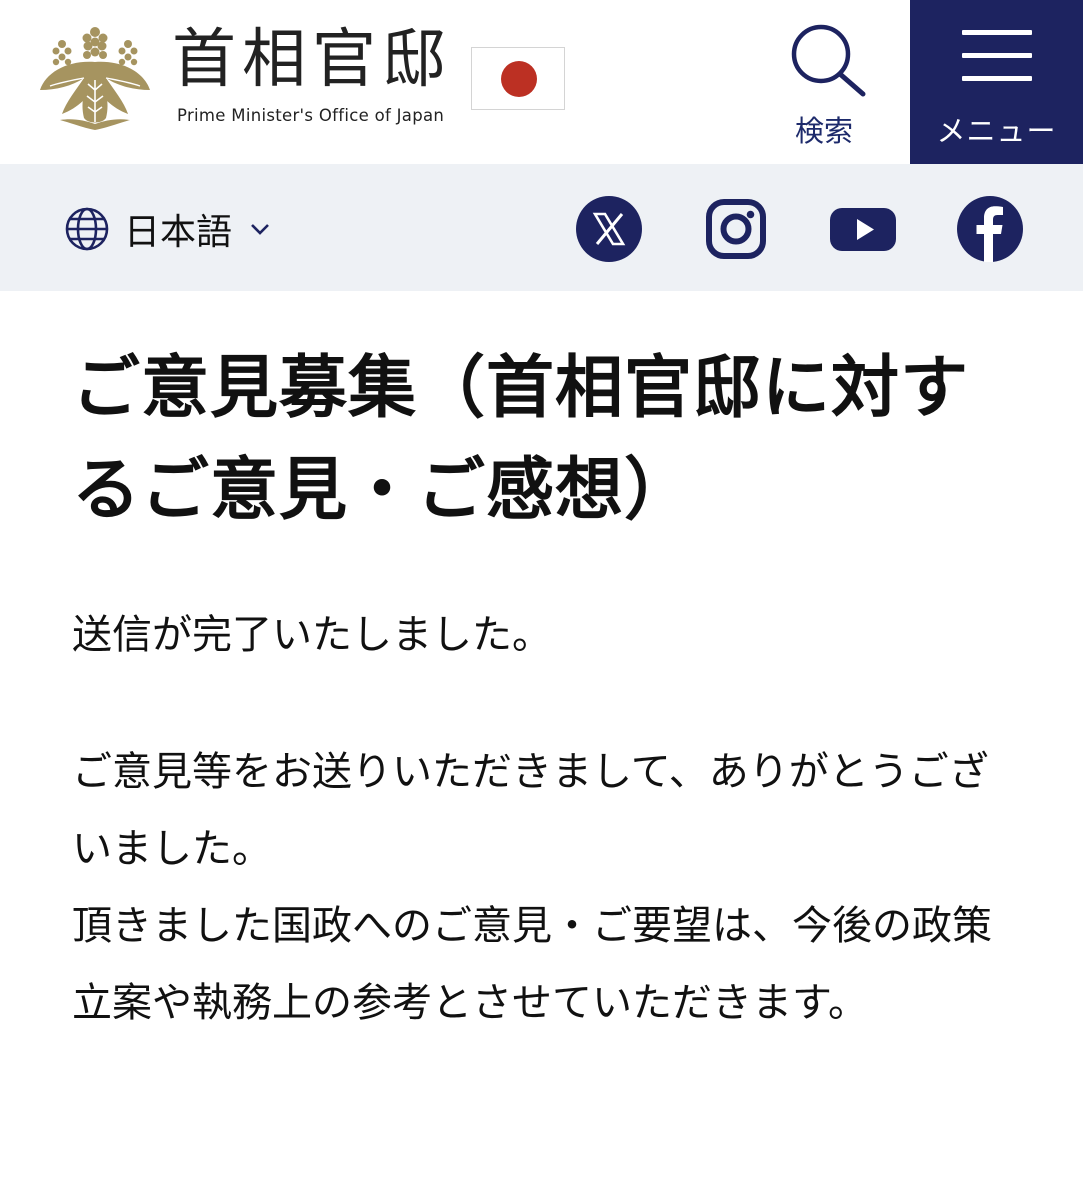  Describe the element at coordinates (996, 131) in the screenshot. I see `menu-label: メニュー` at that location.